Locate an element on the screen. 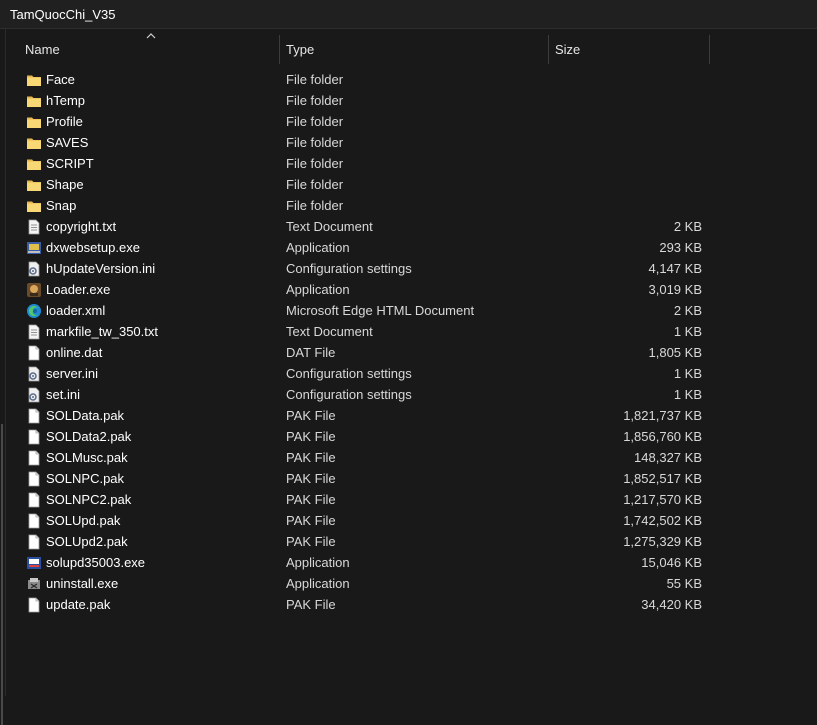  file-row: solupd35003.exe Application 15,046 KB is located at coordinates (408, 563).